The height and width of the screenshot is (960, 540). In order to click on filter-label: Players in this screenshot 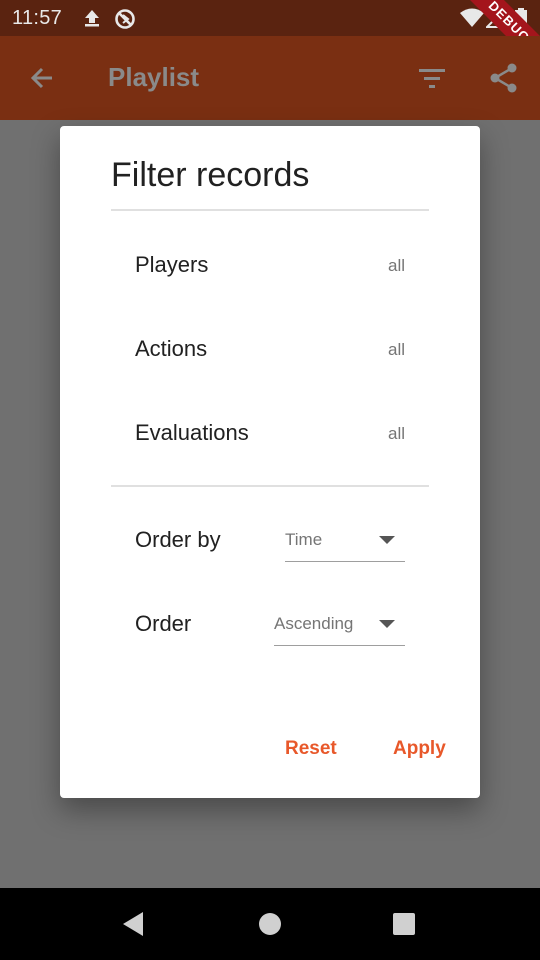, I will do `click(172, 264)`.